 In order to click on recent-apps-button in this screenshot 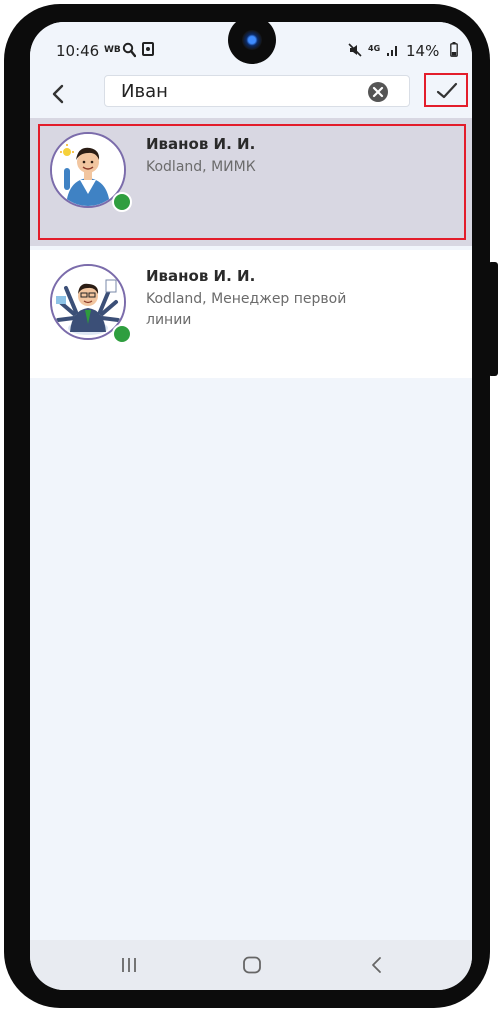, I will do `click(129, 967)`.